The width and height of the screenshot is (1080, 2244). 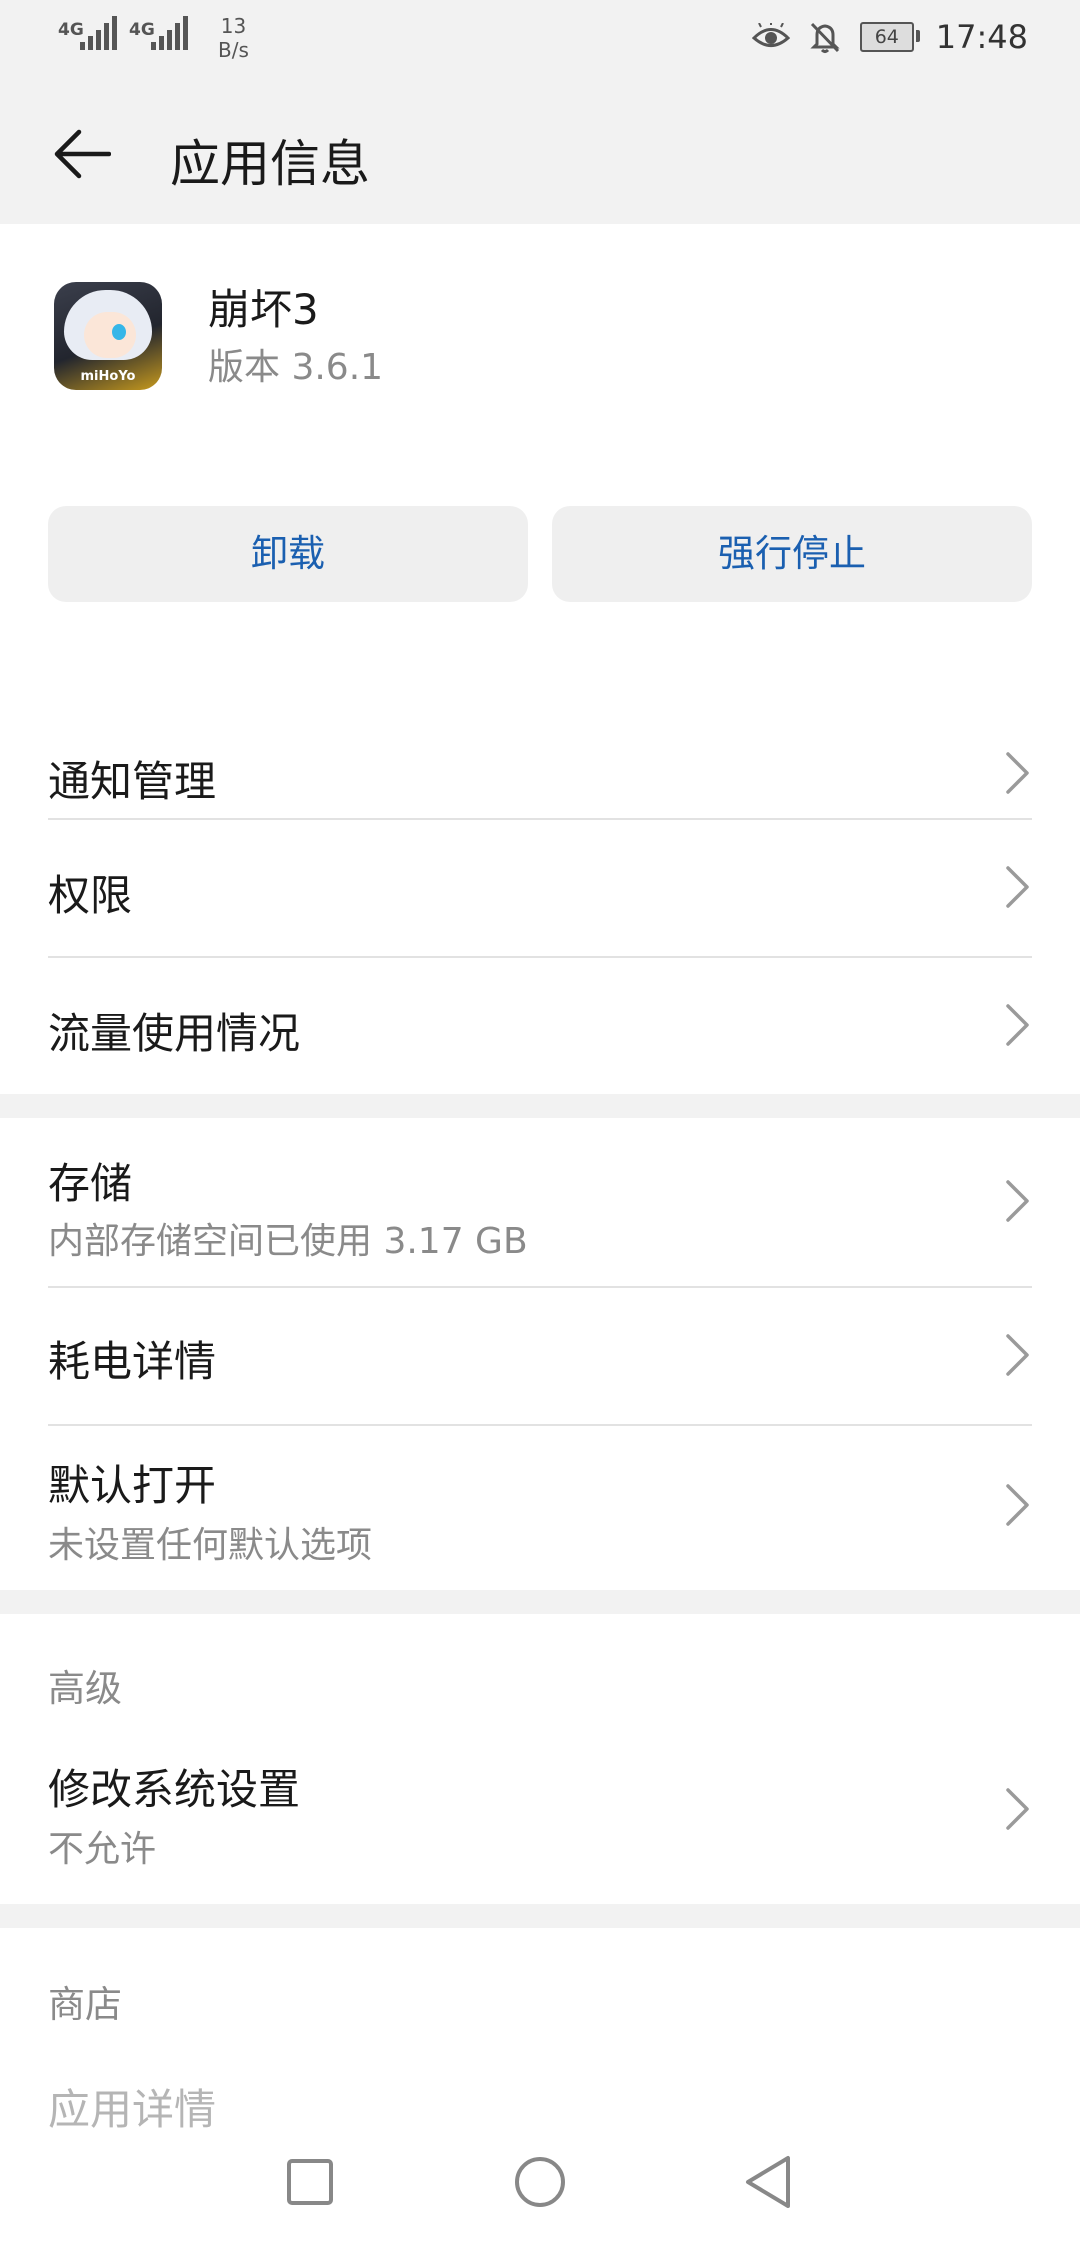 What do you see at coordinates (90, 1183) in the screenshot?
I see `list-item-label: 存储` at bounding box center [90, 1183].